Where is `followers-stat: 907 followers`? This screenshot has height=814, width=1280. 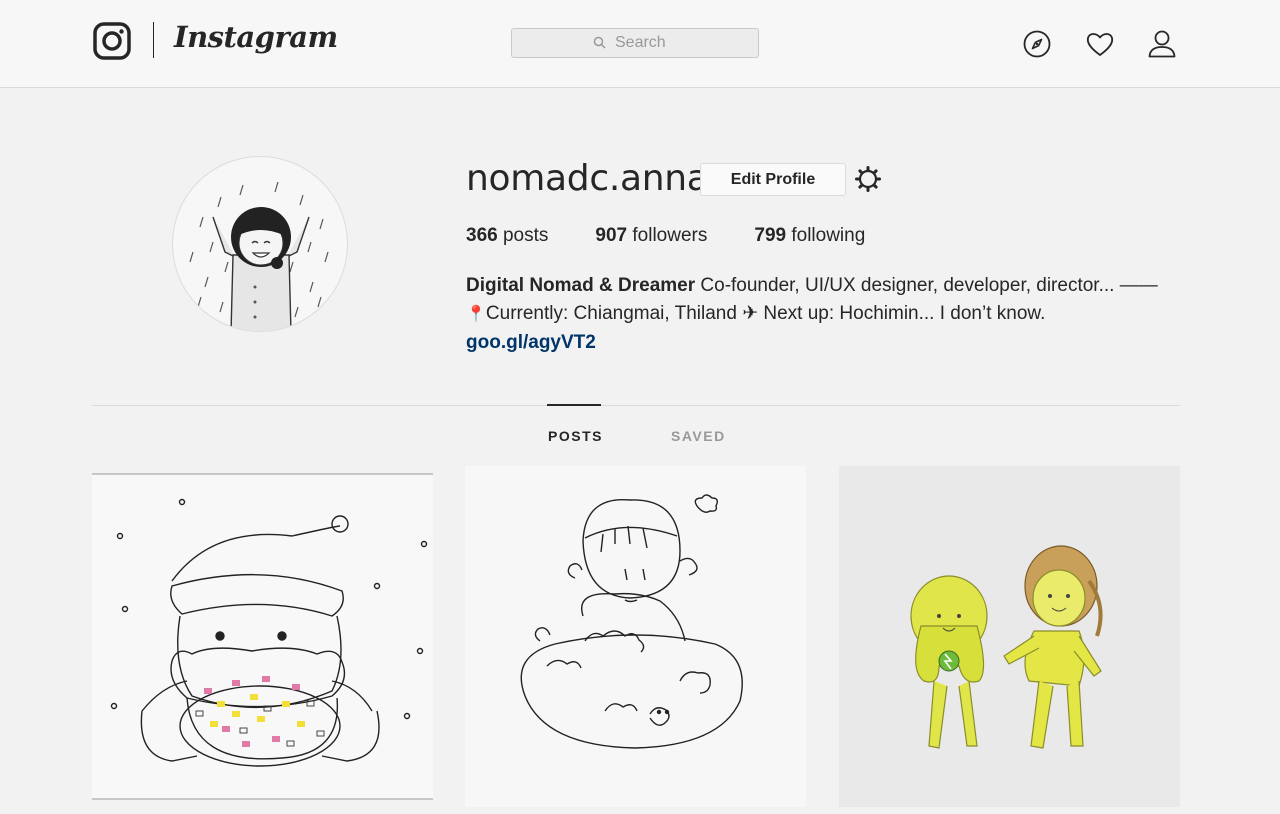 followers-stat: 907 followers is located at coordinates (651, 236).